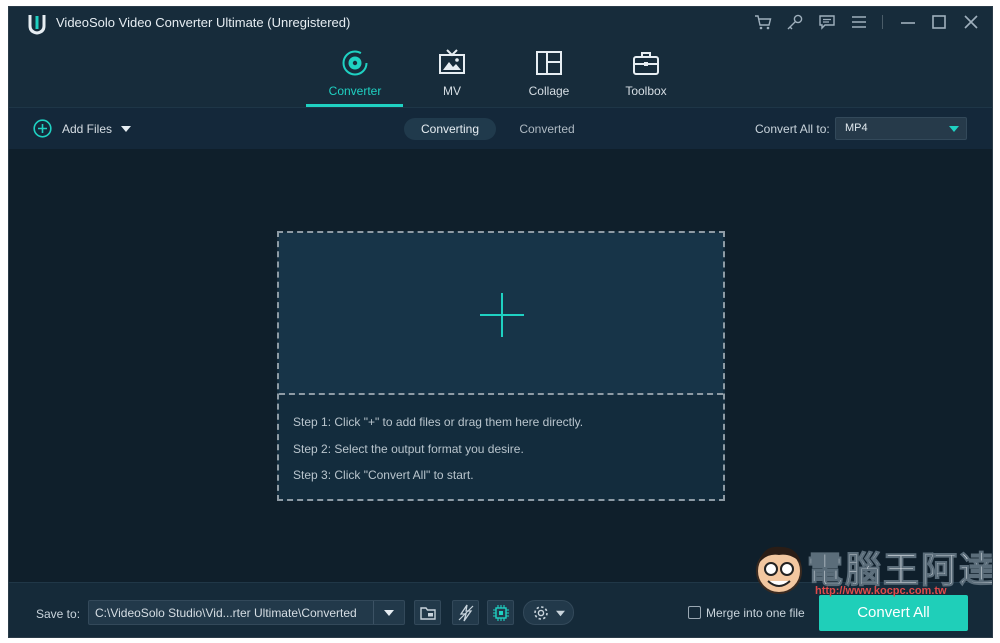  What do you see at coordinates (646, 91) in the screenshot?
I see `tab-toolbox-label: Toolbox` at bounding box center [646, 91].